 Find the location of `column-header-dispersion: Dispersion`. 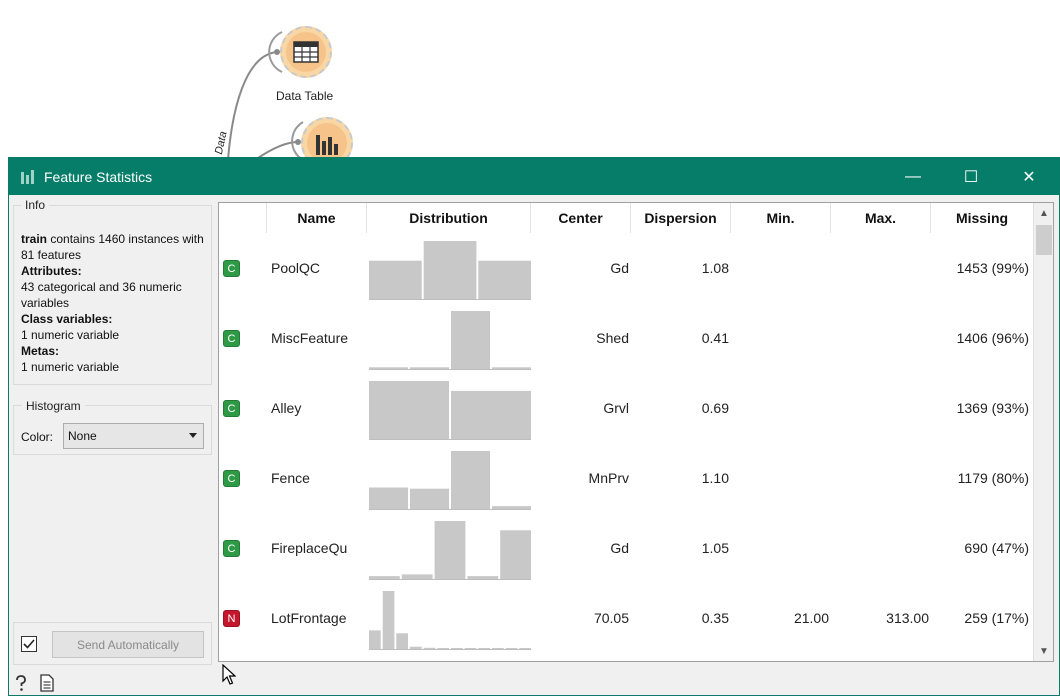

column-header-dispersion: Dispersion is located at coordinates (681, 218).